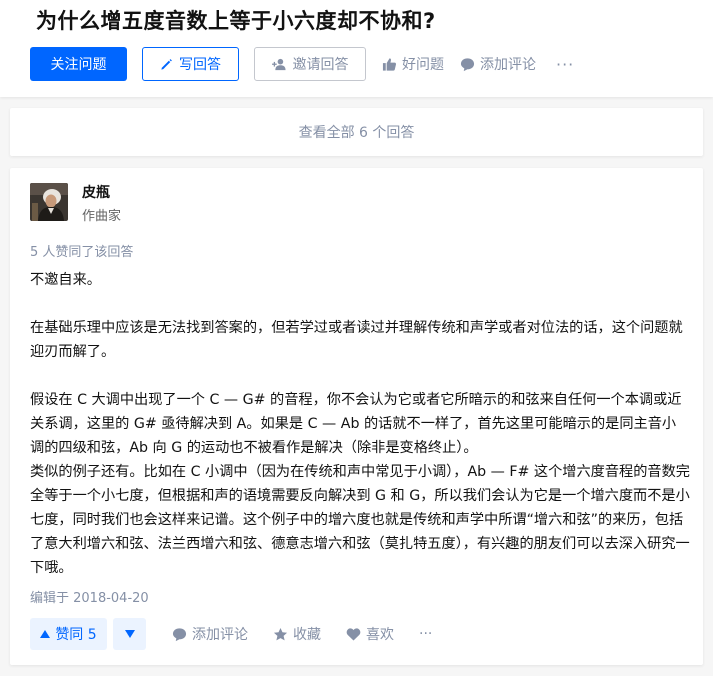  What do you see at coordinates (307, 635) in the screenshot?
I see `collect-label: 收藏` at bounding box center [307, 635].